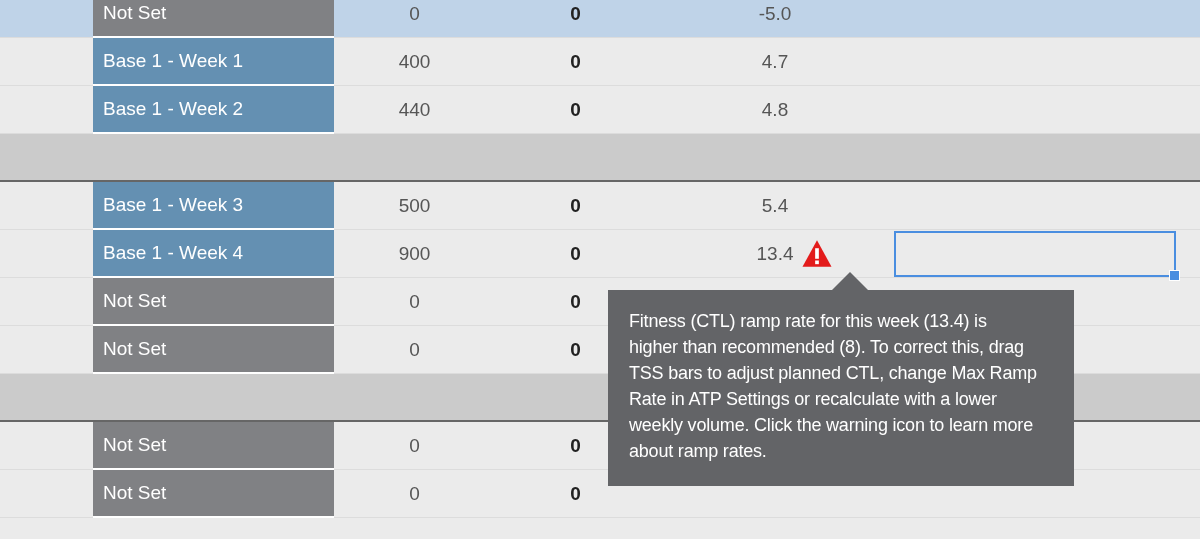 This screenshot has width=1200, height=539. I want to click on table-cell: 5.4, so click(775, 205).